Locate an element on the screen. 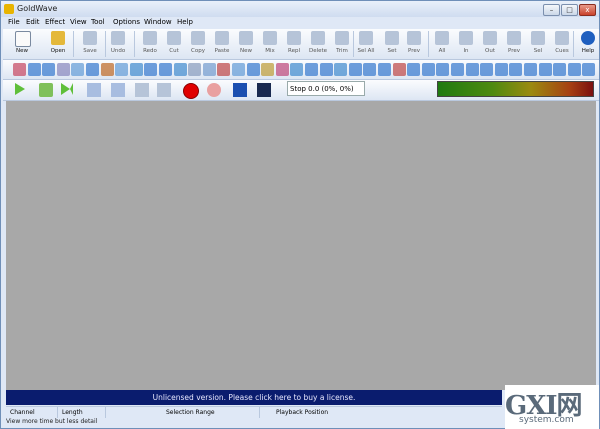 This screenshot has width=600, height=429. menu-window: Window is located at coordinates (158, 22).